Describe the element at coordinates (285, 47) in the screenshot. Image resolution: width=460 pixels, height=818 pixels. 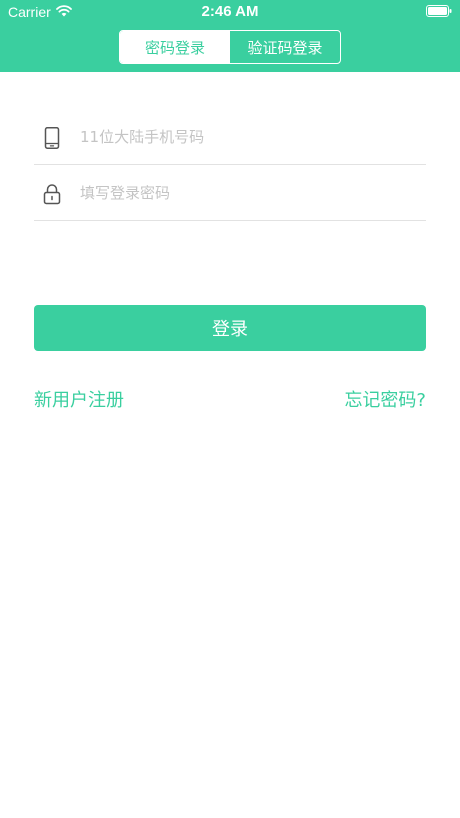
I see `tab-code-login: 验证码登录` at that location.